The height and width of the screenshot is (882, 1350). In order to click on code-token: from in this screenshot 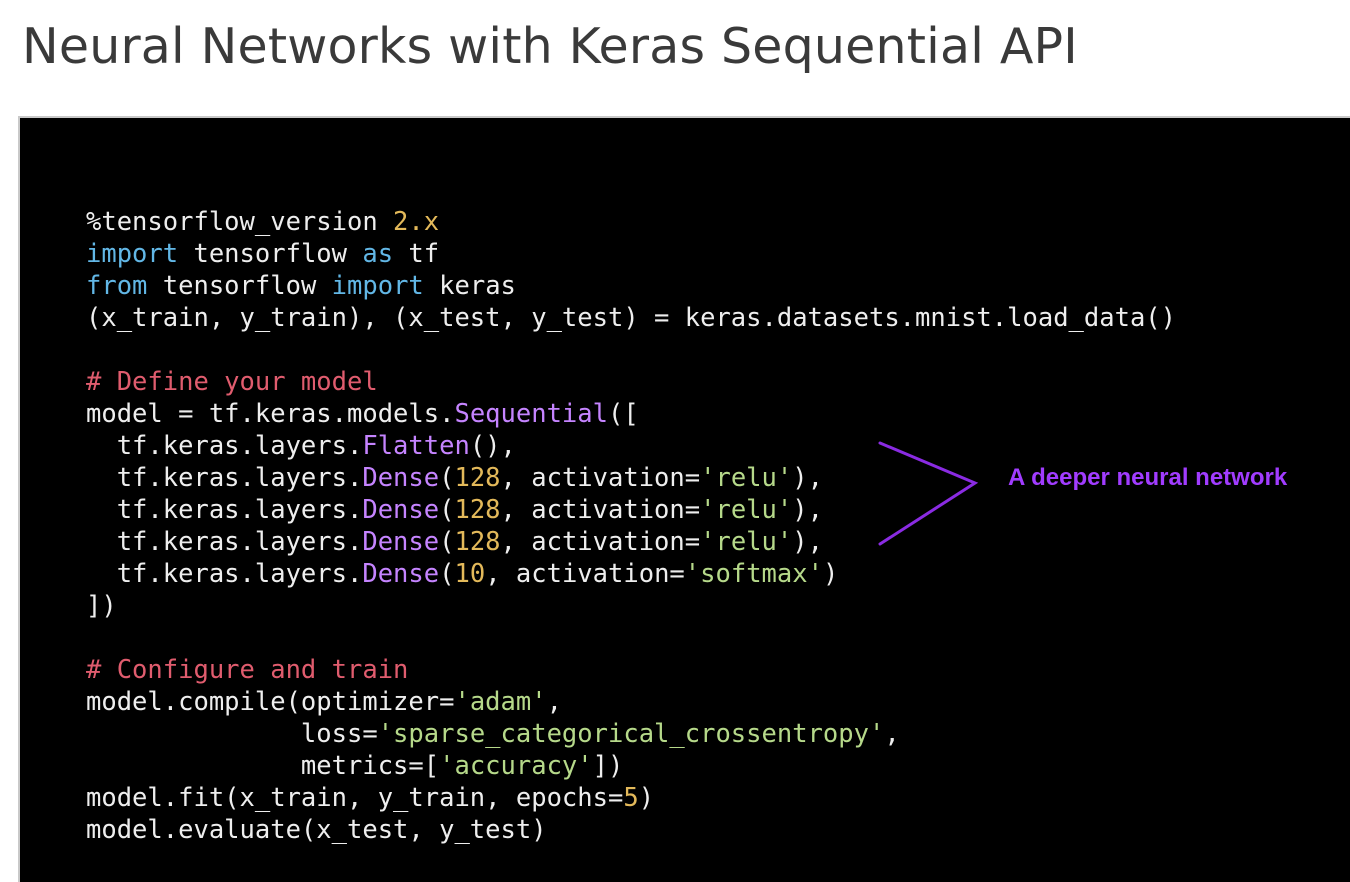, I will do `click(117, 286)`.